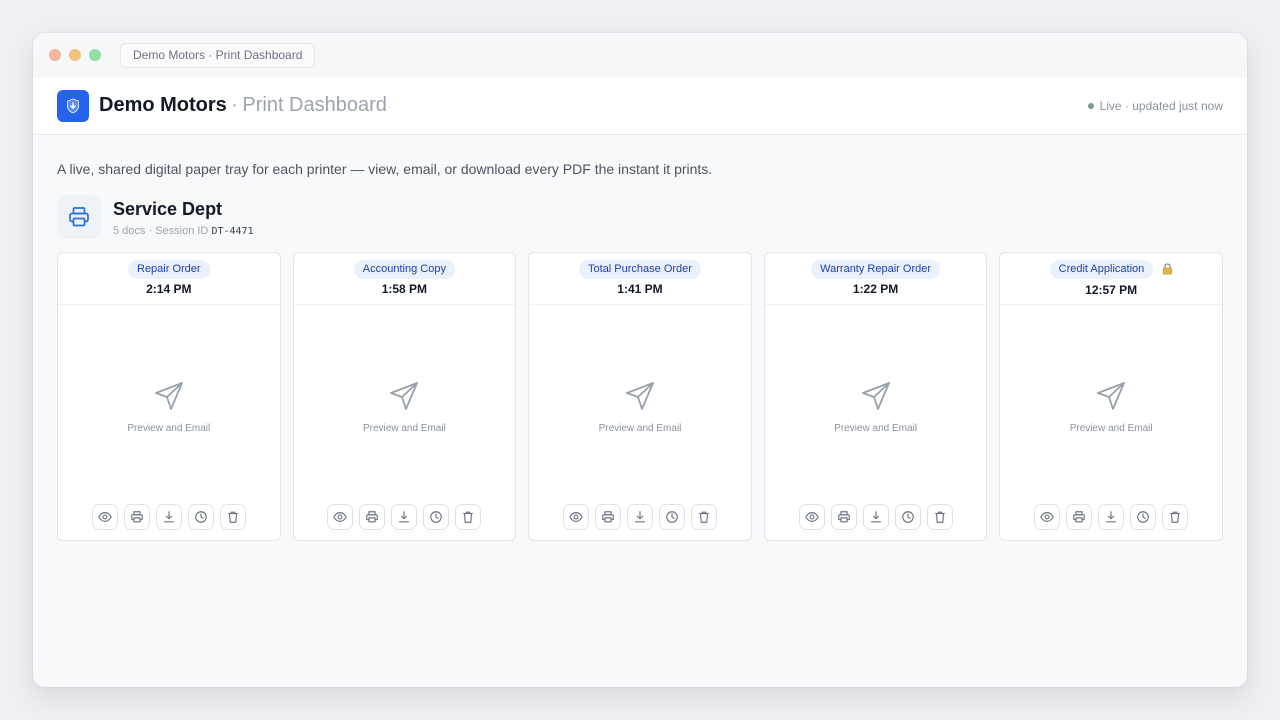 Image resolution: width=1280 pixels, height=720 pixels. Describe the element at coordinates (1111, 290) in the screenshot. I see `document-print-time: 12:57 PM` at that location.